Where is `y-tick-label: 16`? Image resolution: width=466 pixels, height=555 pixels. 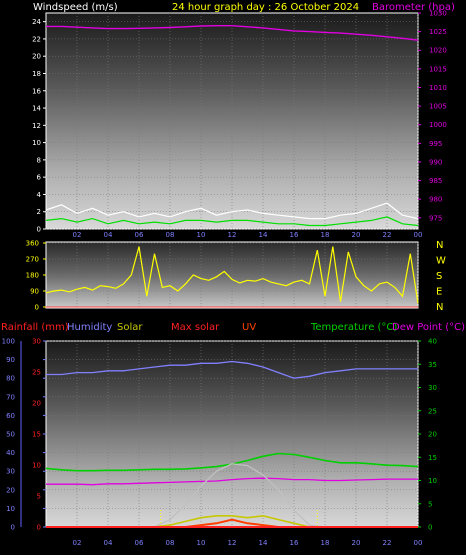
y-tick-label: 16 is located at coordinates (36, 91).